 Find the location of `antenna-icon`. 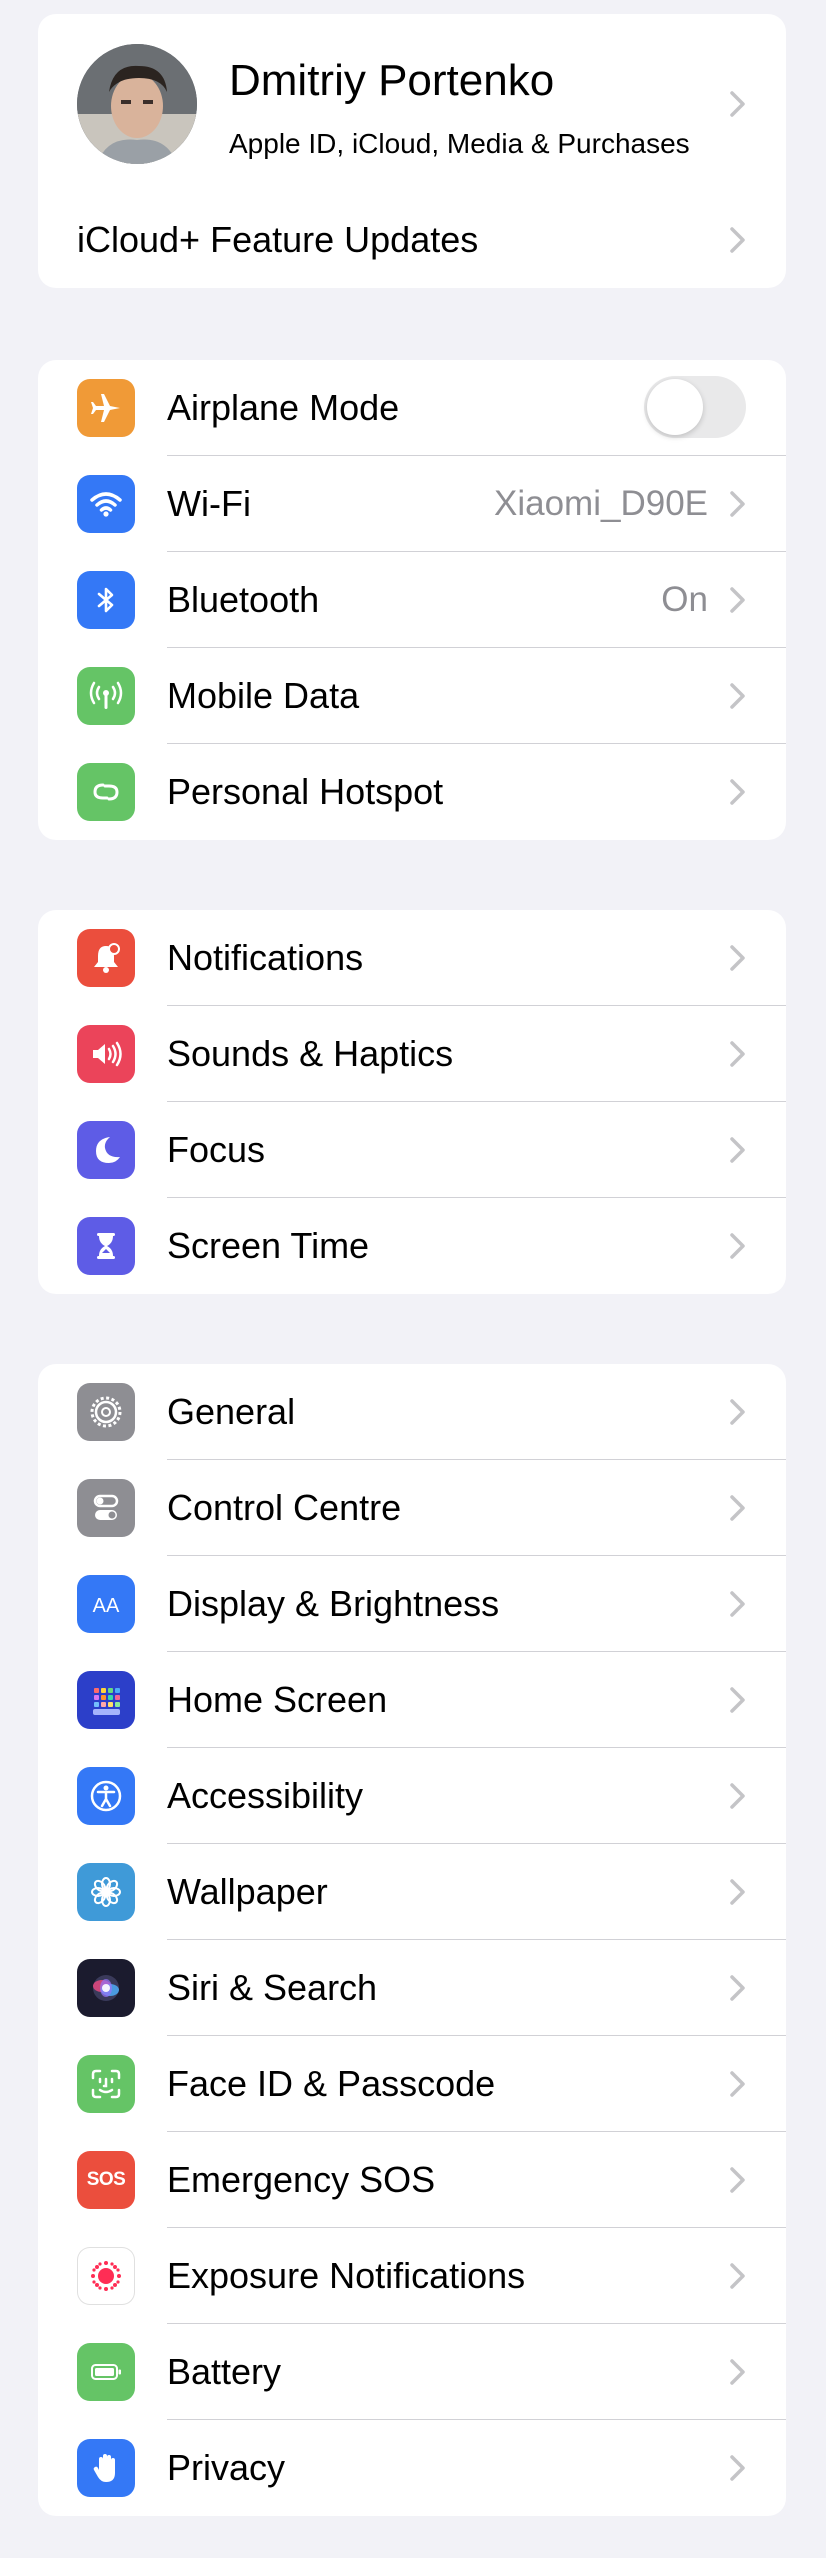

antenna-icon is located at coordinates (106, 696).